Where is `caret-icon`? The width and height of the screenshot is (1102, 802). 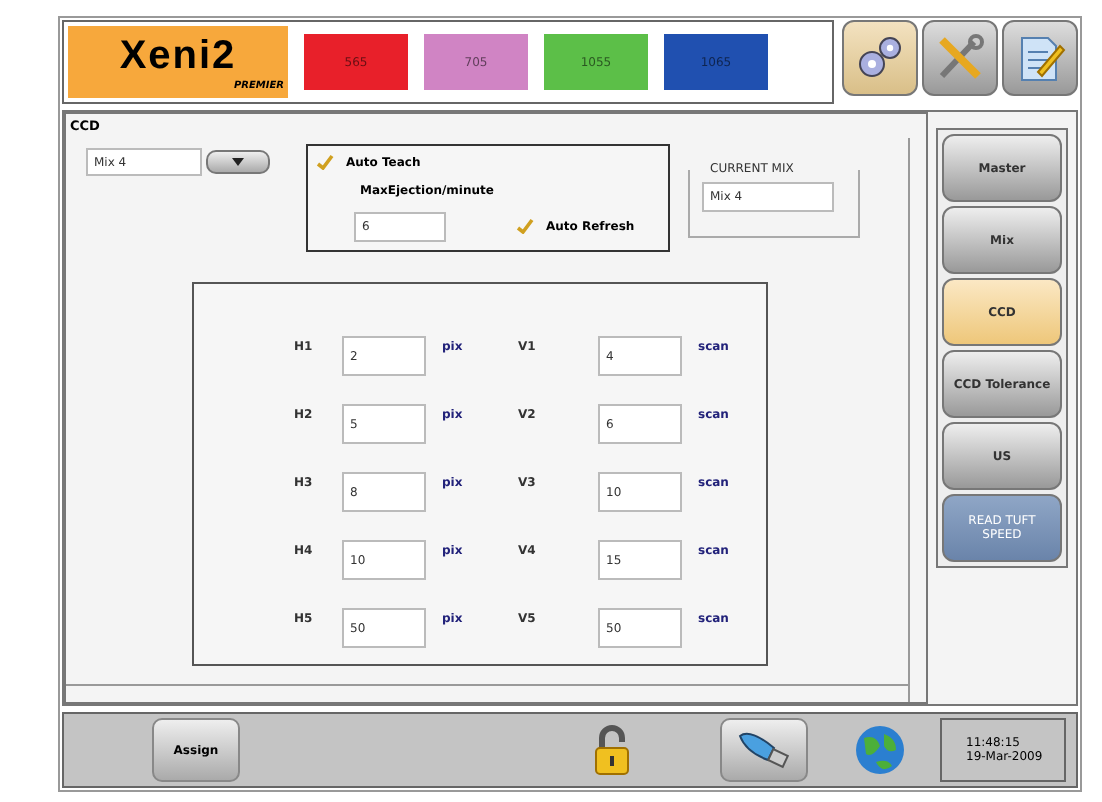
caret-icon is located at coordinates (238, 162).